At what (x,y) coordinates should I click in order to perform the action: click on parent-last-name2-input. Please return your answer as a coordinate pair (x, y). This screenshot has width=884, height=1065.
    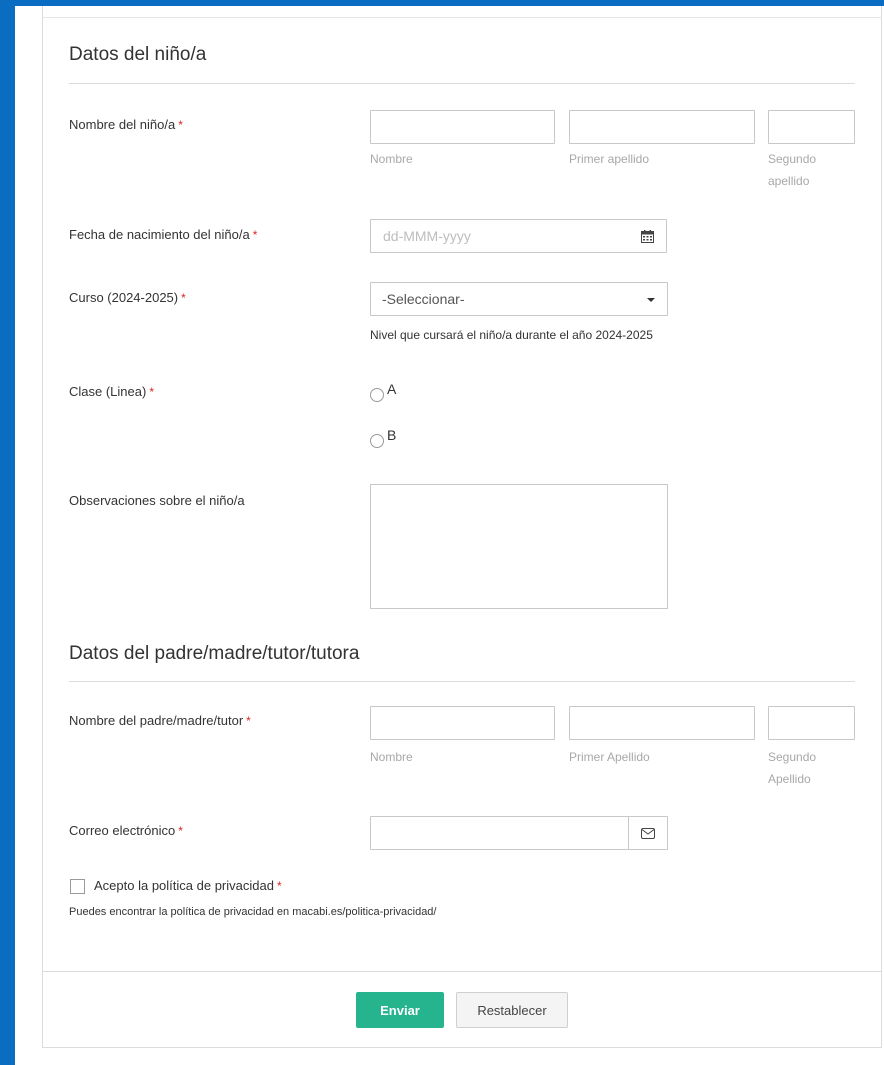
    Looking at the image, I should click on (811, 723).